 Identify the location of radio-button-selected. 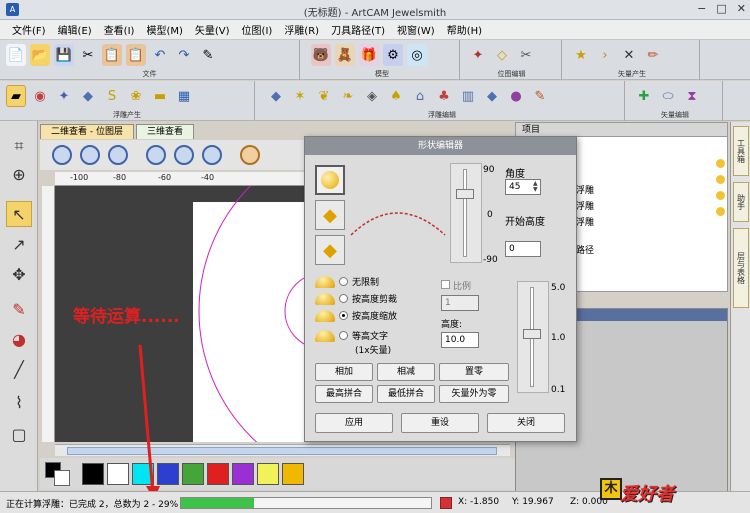
(343, 315).